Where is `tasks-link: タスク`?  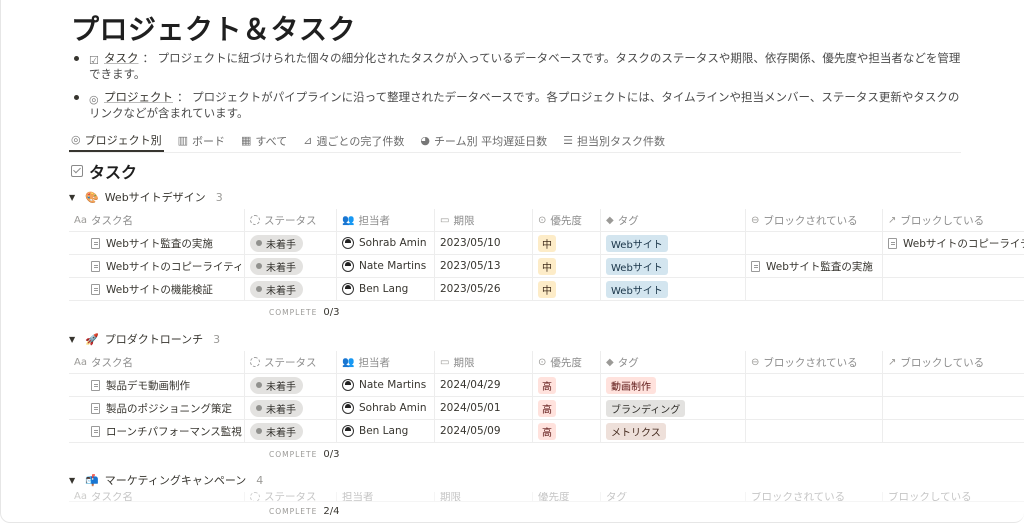 tasks-link: タスク is located at coordinates (121, 58).